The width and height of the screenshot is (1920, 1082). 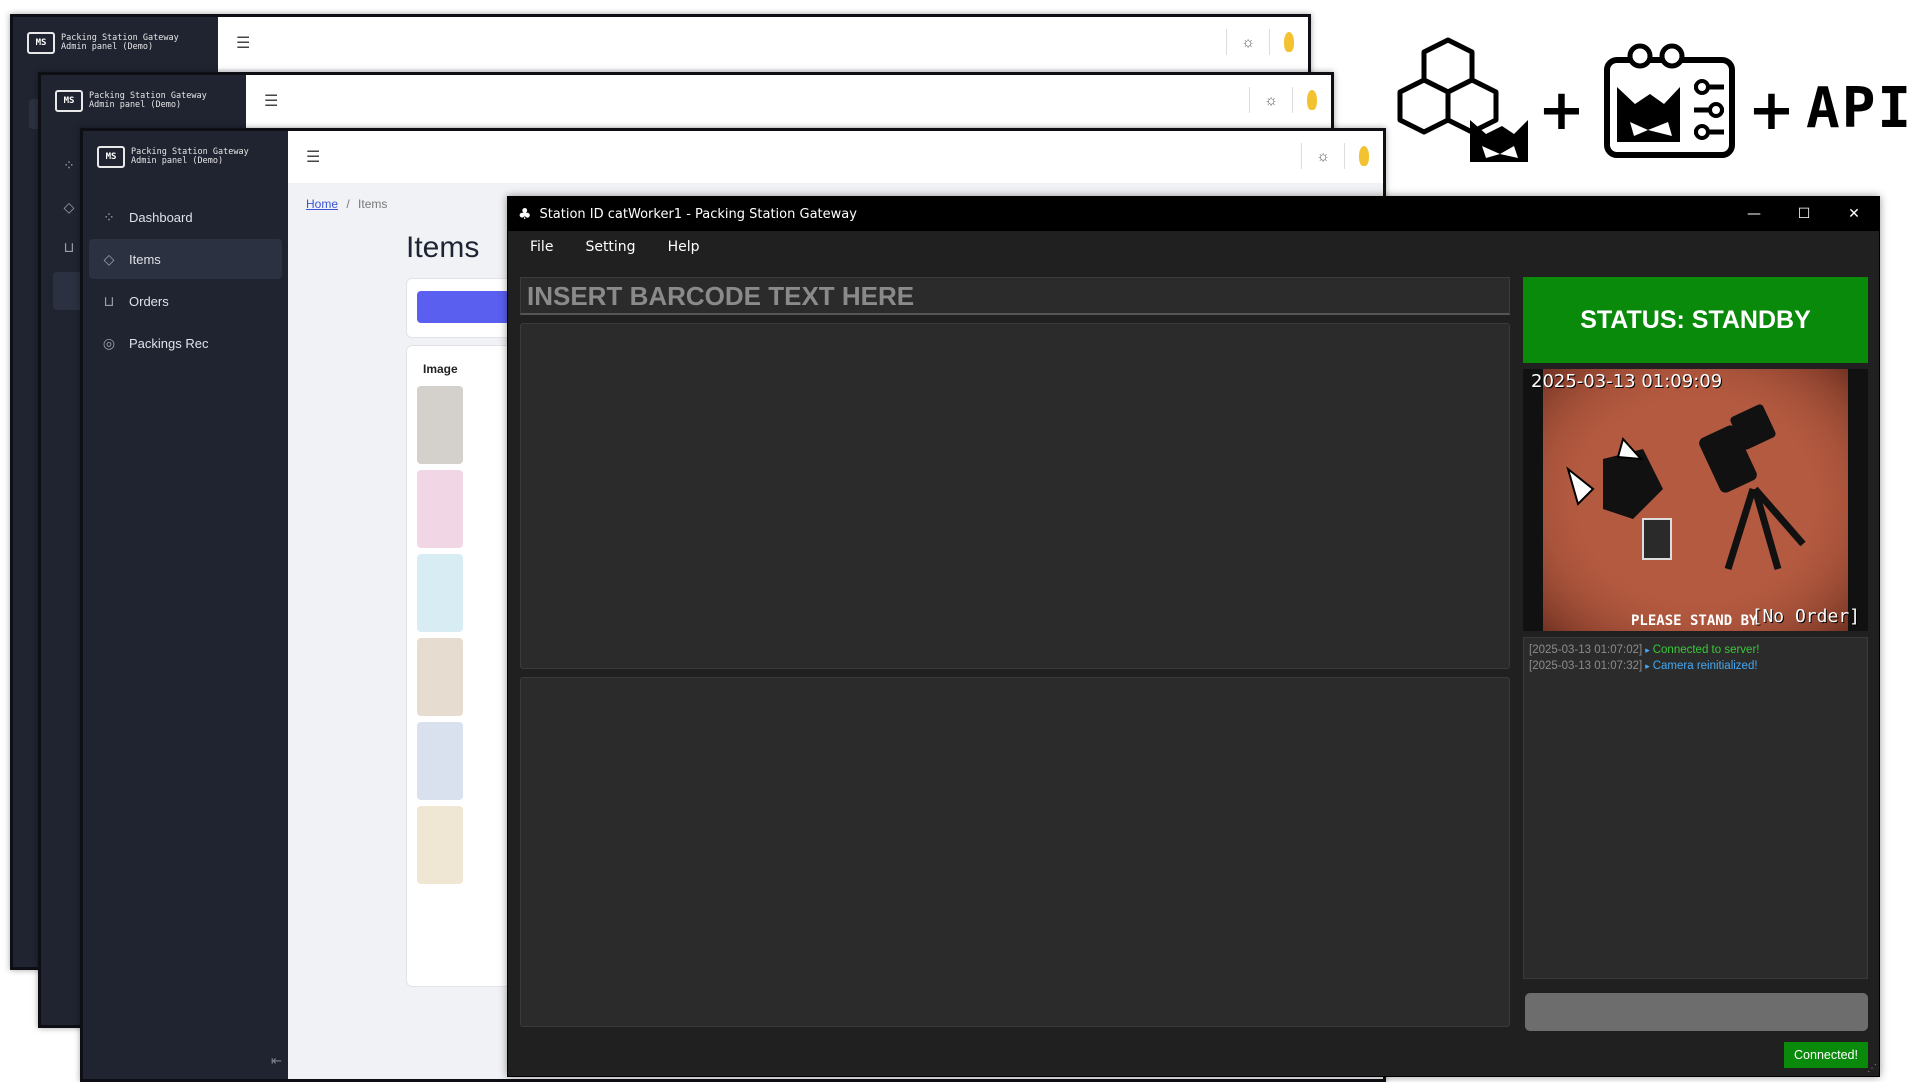 What do you see at coordinates (149, 301) in the screenshot?
I see `sidebar-item-label: Orders` at bounding box center [149, 301].